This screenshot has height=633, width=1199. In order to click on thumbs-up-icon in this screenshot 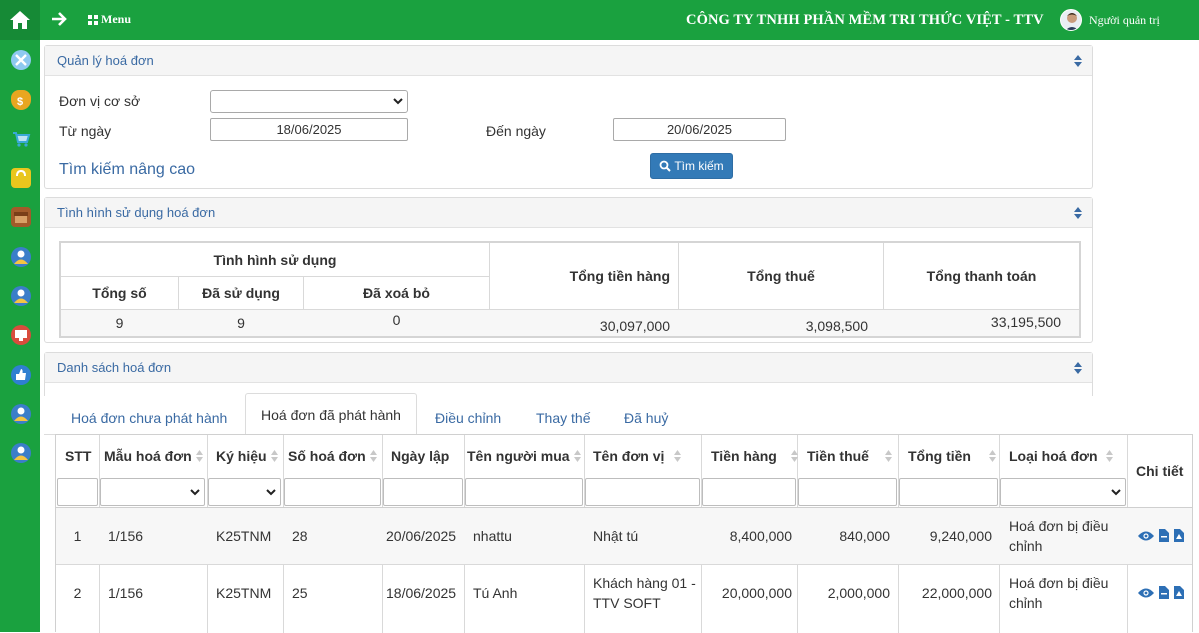, I will do `click(21, 375)`.